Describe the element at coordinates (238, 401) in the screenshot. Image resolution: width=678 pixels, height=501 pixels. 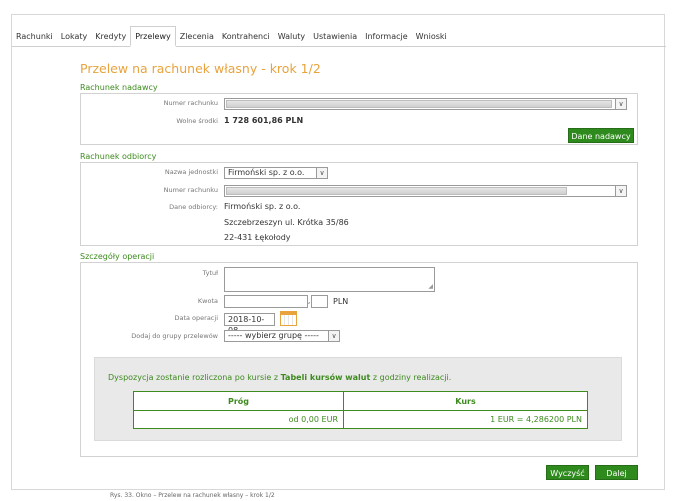
I see `table-header-threshold: Próg` at that location.